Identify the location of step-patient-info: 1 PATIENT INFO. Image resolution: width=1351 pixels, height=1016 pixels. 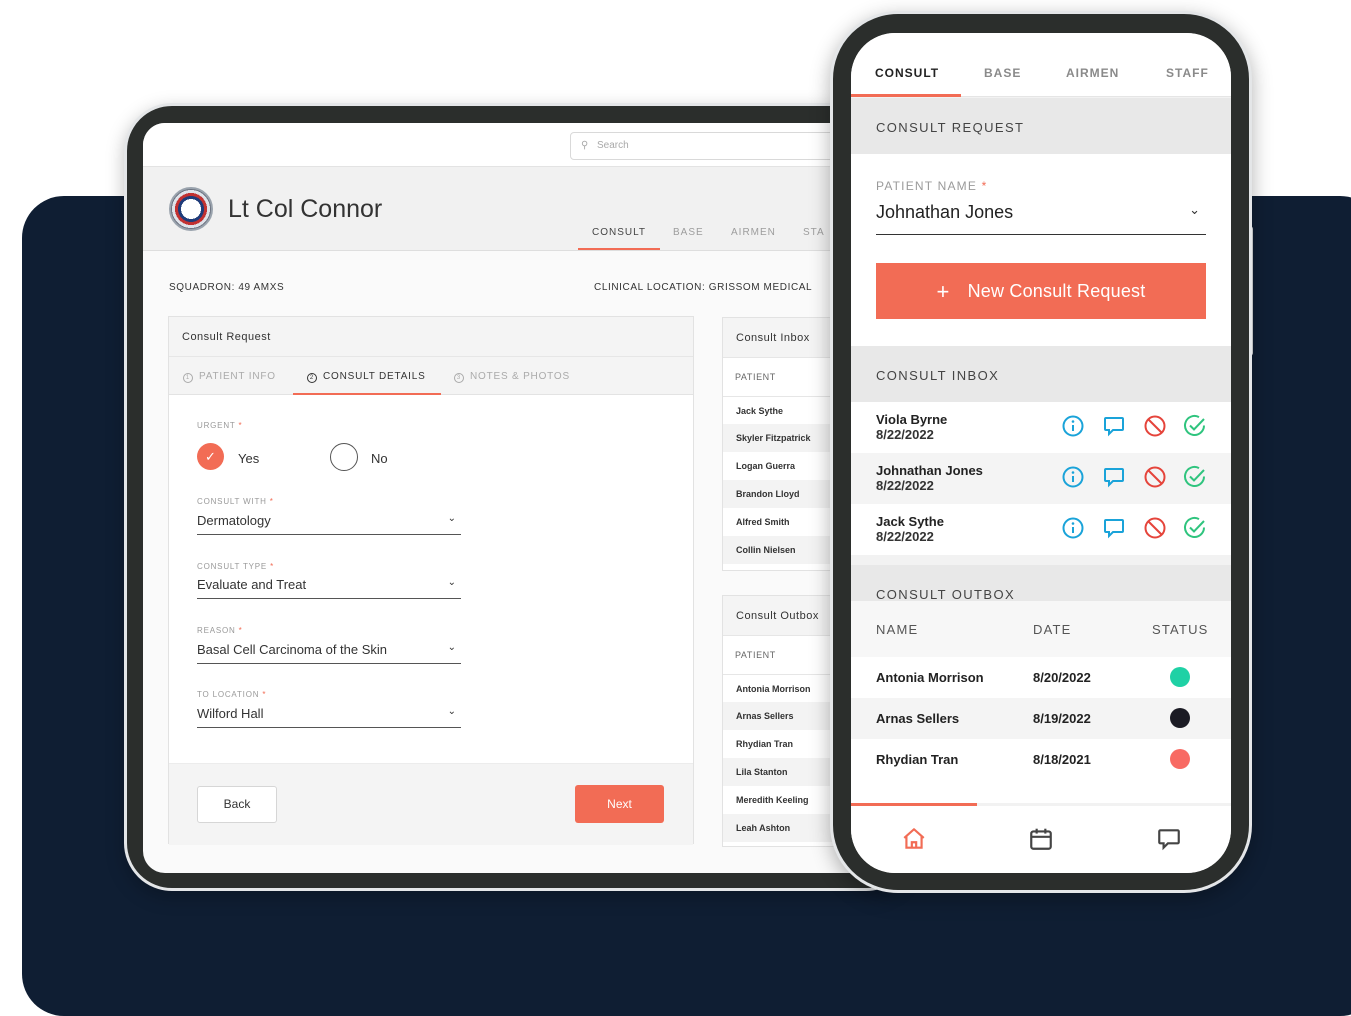
(229, 377).